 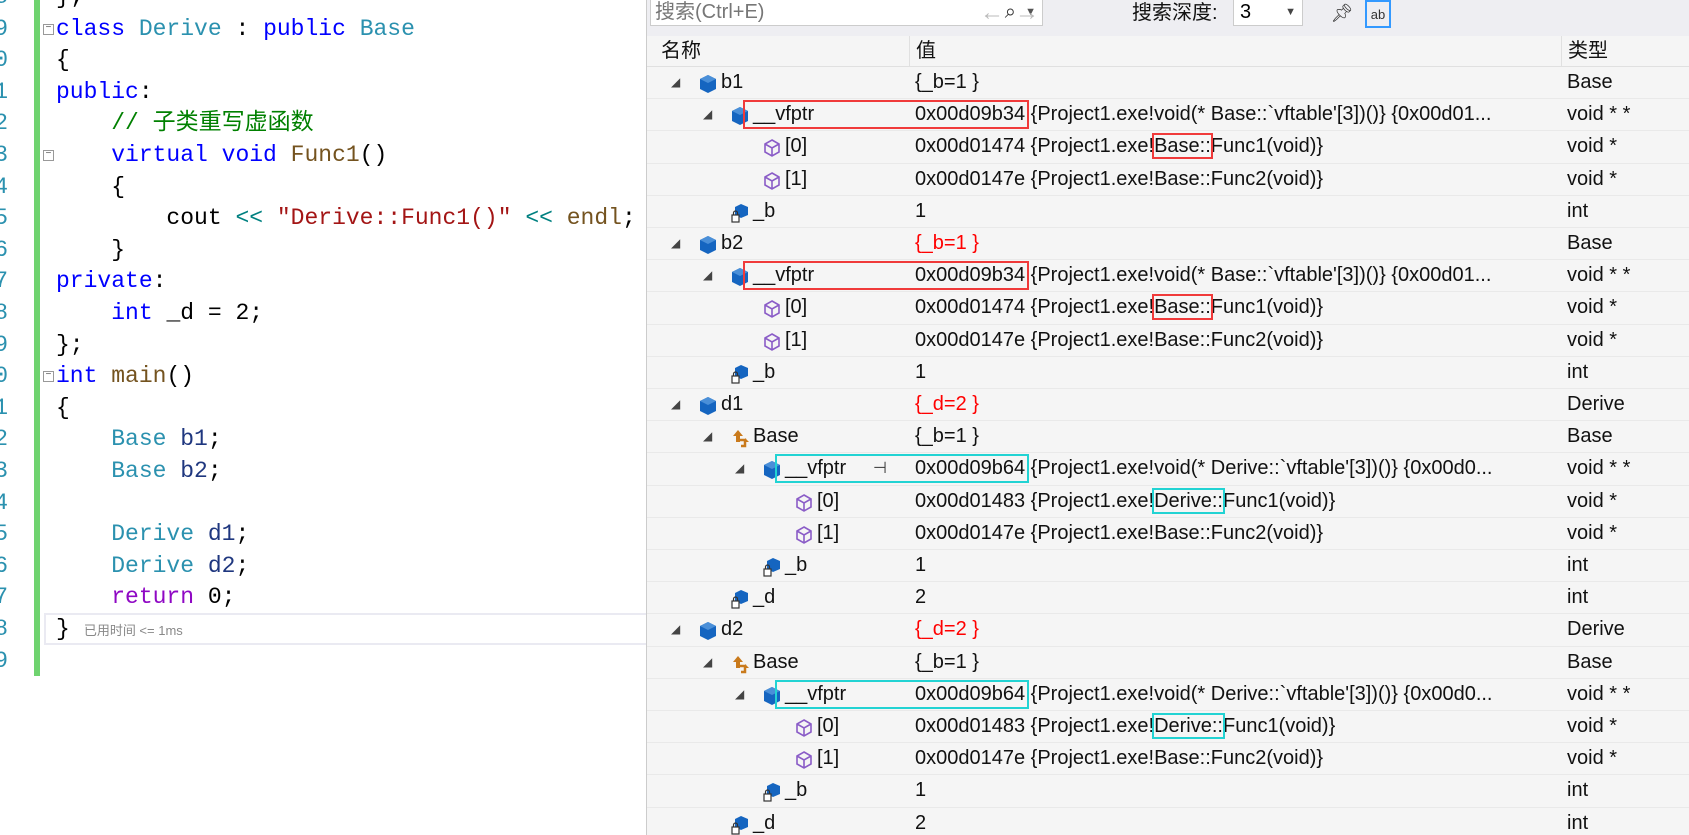 What do you see at coordinates (732, 243) in the screenshot?
I see `variable-name: b2` at bounding box center [732, 243].